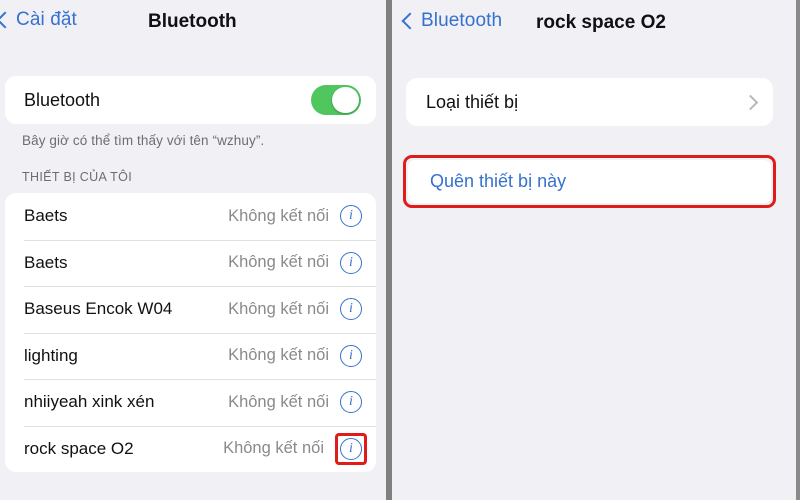 This screenshot has width=800, height=500. What do you see at coordinates (89, 402) in the screenshot?
I see `device-name: nhiiyeah xink xén` at bounding box center [89, 402].